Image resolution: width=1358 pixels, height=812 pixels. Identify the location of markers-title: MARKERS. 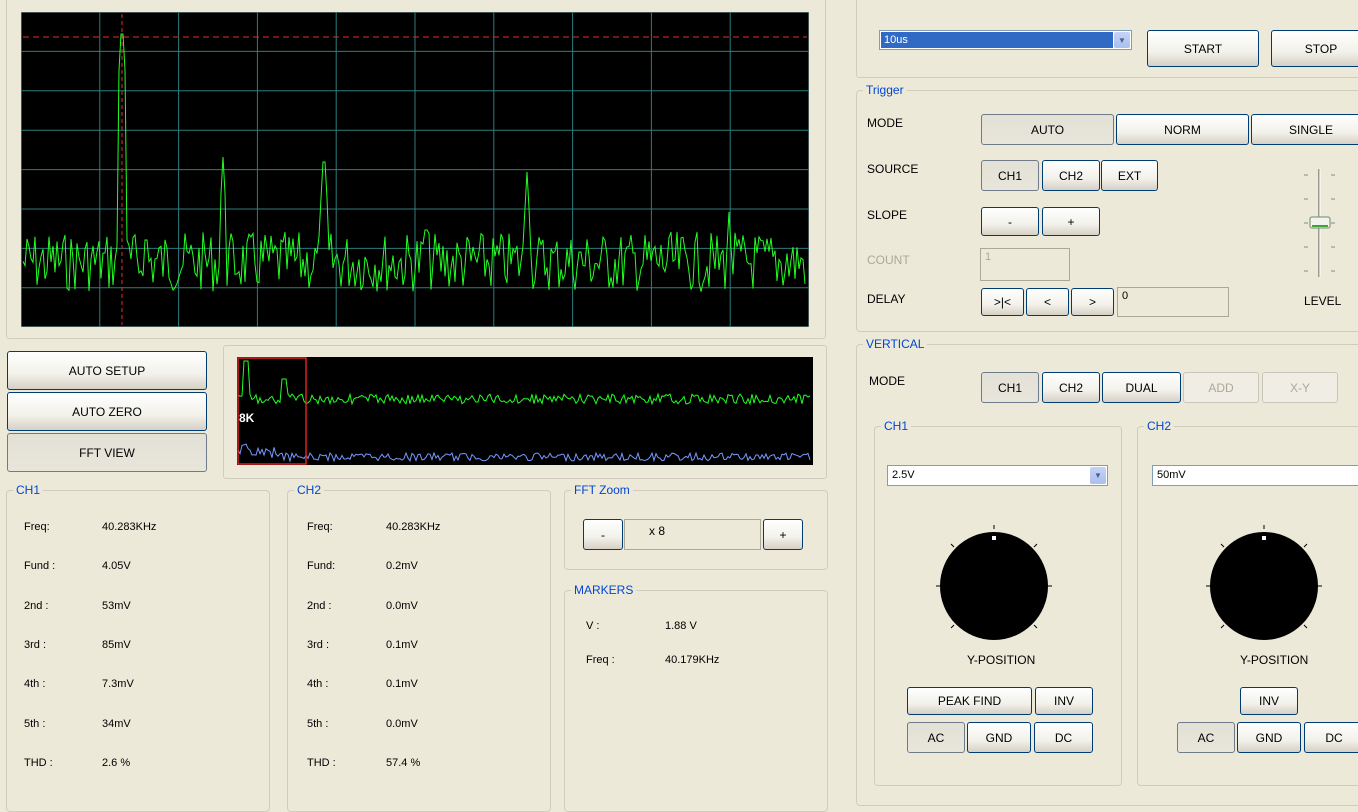
(604, 590).